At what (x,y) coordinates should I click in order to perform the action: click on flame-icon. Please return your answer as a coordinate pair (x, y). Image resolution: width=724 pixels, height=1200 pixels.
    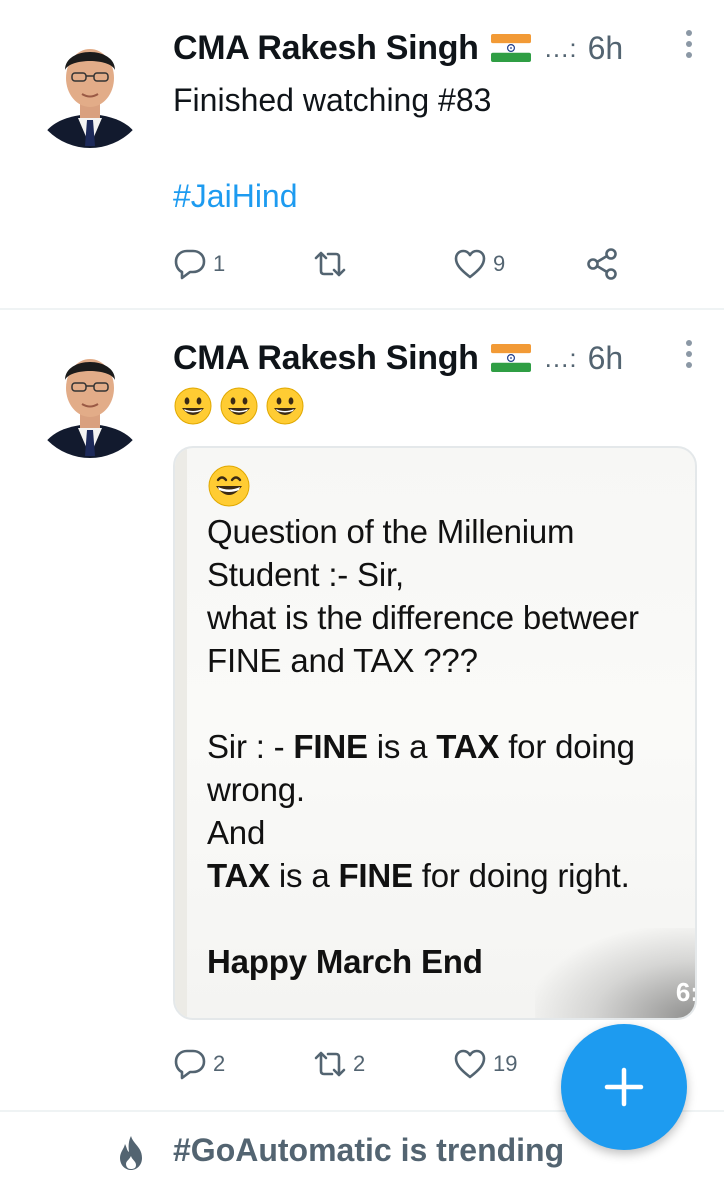
    Looking at the image, I should click on (131, 1153).